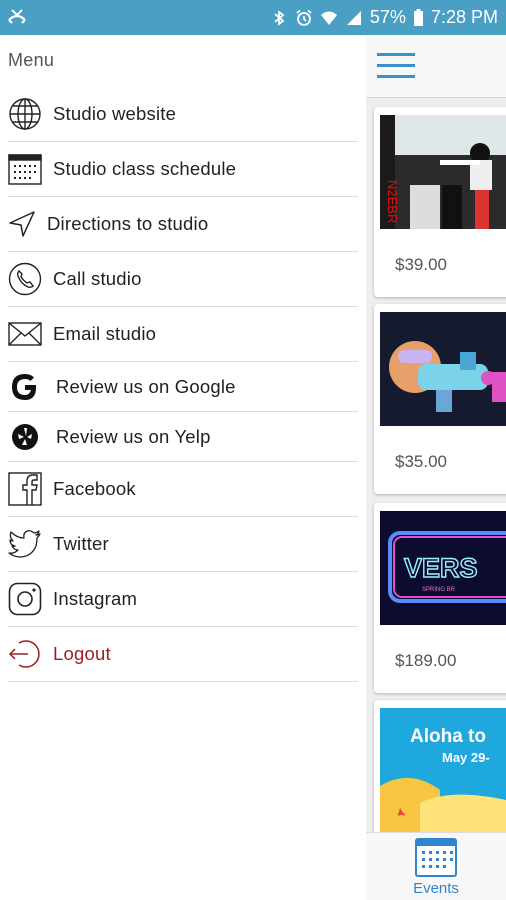 The image size is (506, 900). Describe the element at coordinates (25, 387) in the screenshot. I see `google-icon` at that location.